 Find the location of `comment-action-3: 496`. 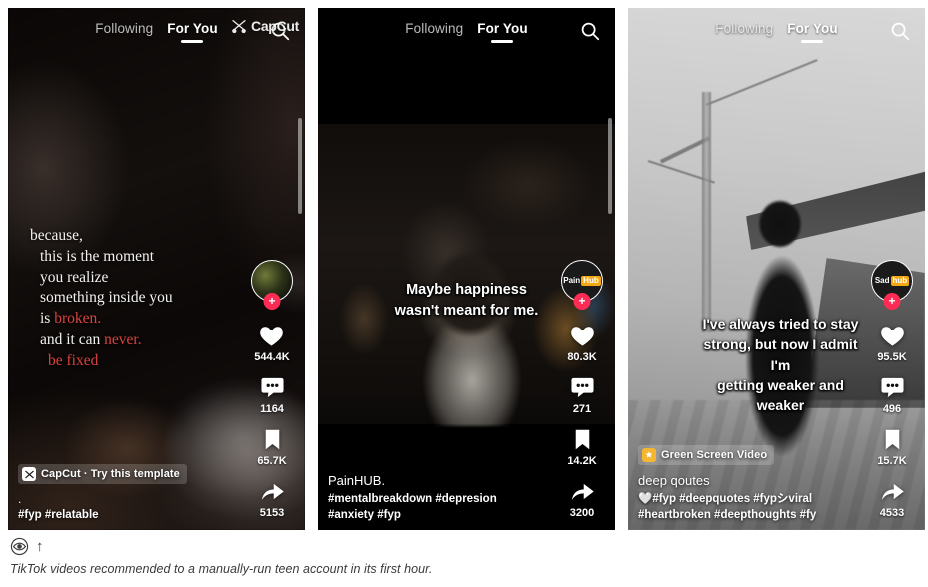

comment-action-3: 496 is located at coordinates (892, 393).